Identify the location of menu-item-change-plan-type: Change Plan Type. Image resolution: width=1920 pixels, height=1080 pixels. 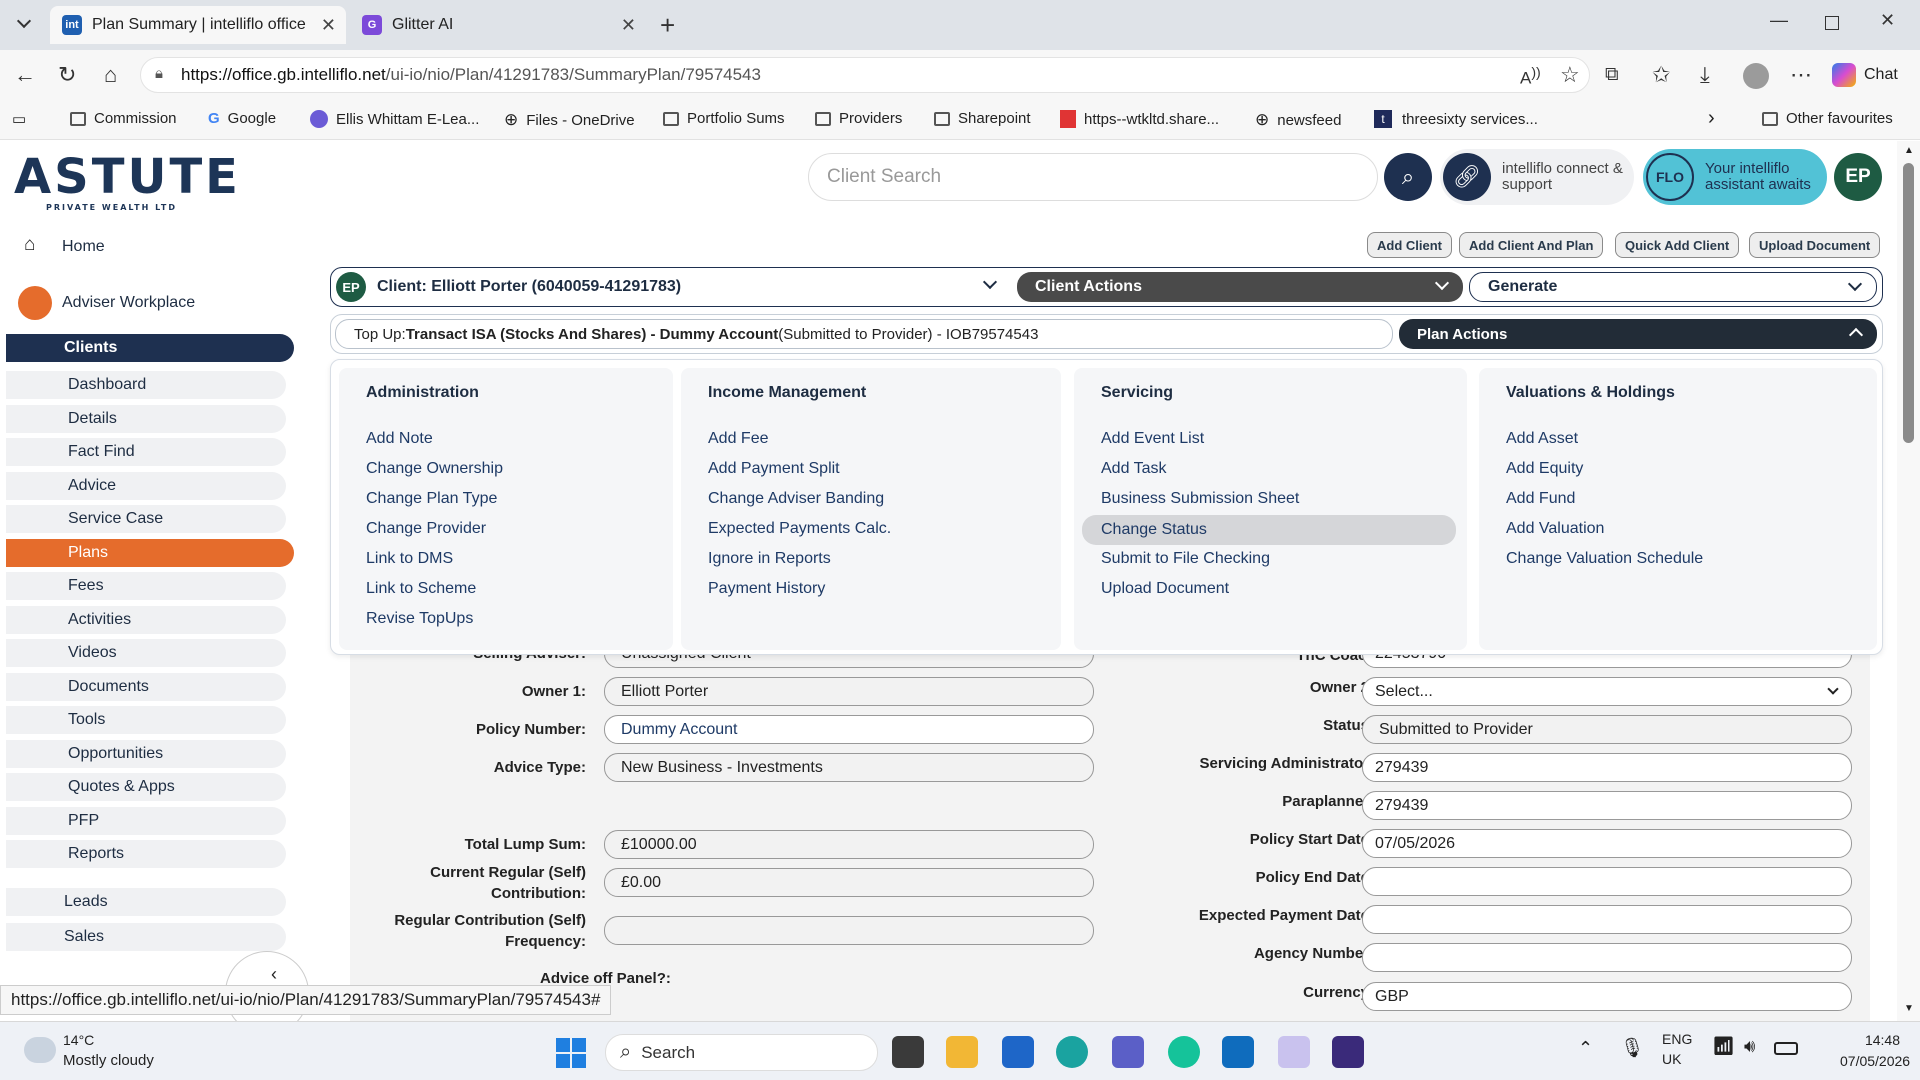
(431, 499).